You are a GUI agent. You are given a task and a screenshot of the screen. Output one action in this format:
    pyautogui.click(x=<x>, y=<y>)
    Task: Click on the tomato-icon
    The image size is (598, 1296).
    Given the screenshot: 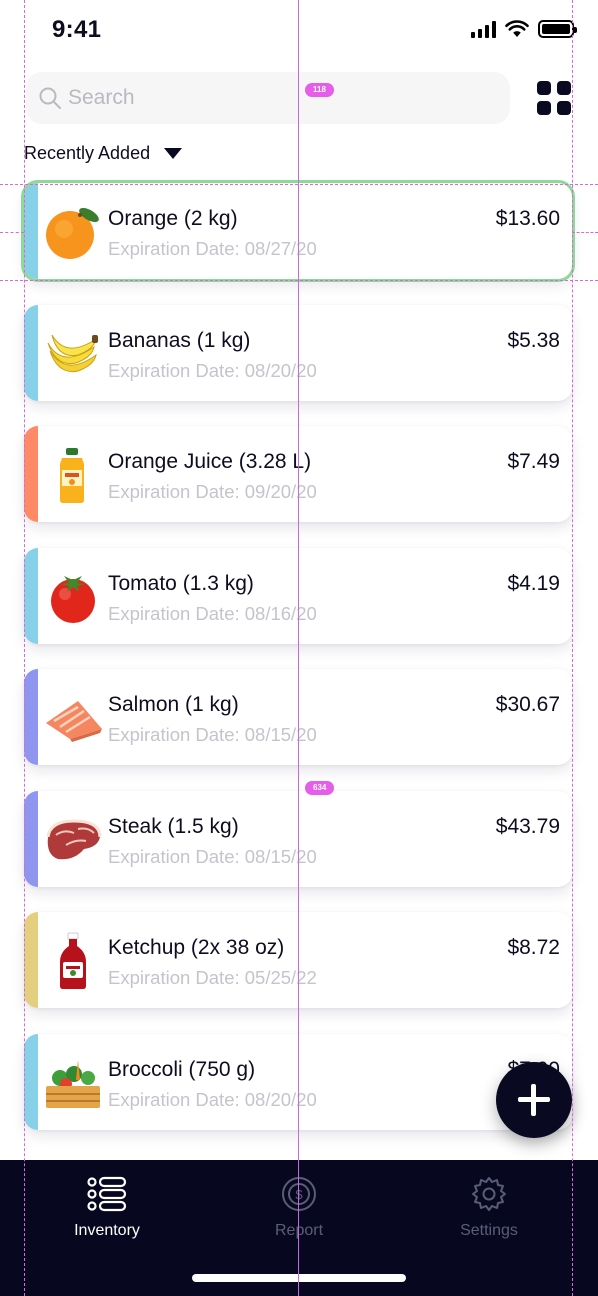 What is the action you would take?
    pyautogui.click(x=73, y=599)
    